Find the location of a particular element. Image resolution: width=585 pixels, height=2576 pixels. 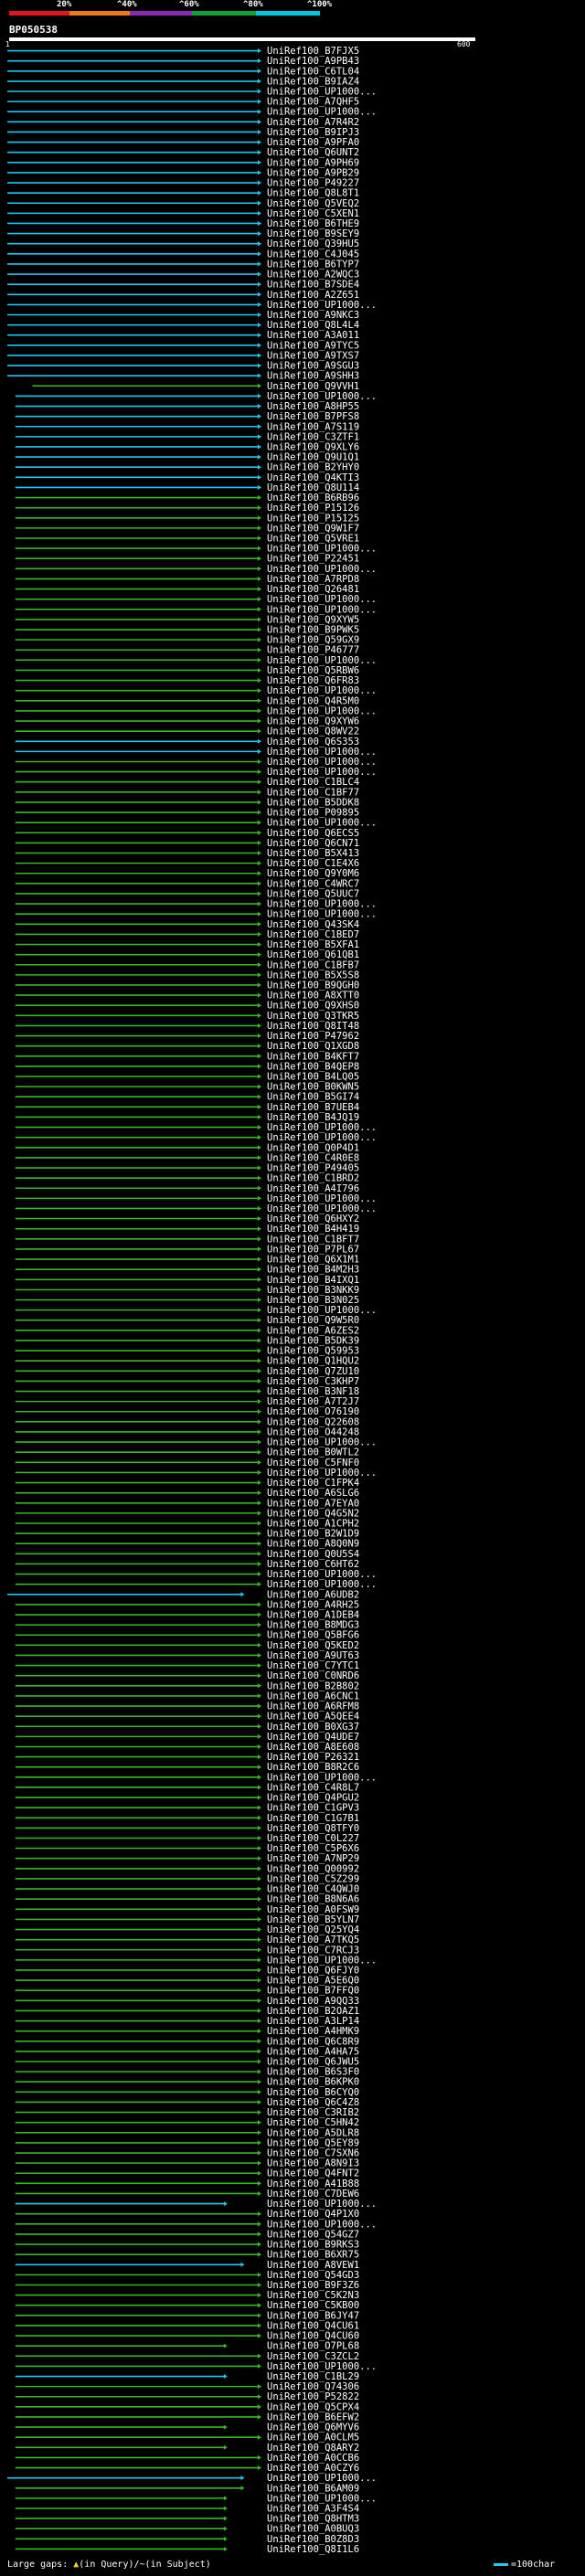

scale-swatch is located at coordinates (501, 2564).